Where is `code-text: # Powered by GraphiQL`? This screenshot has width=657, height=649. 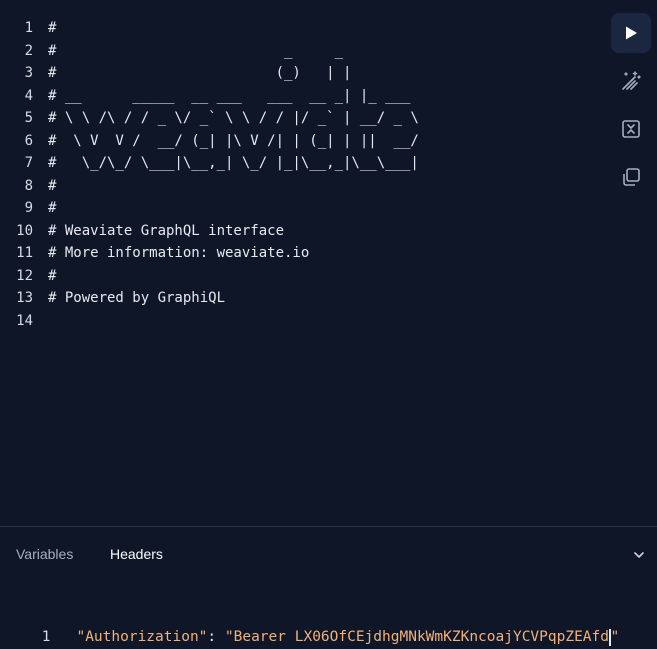 code-text: # Powered by GraphiQL is located at coordinates (136, 298).